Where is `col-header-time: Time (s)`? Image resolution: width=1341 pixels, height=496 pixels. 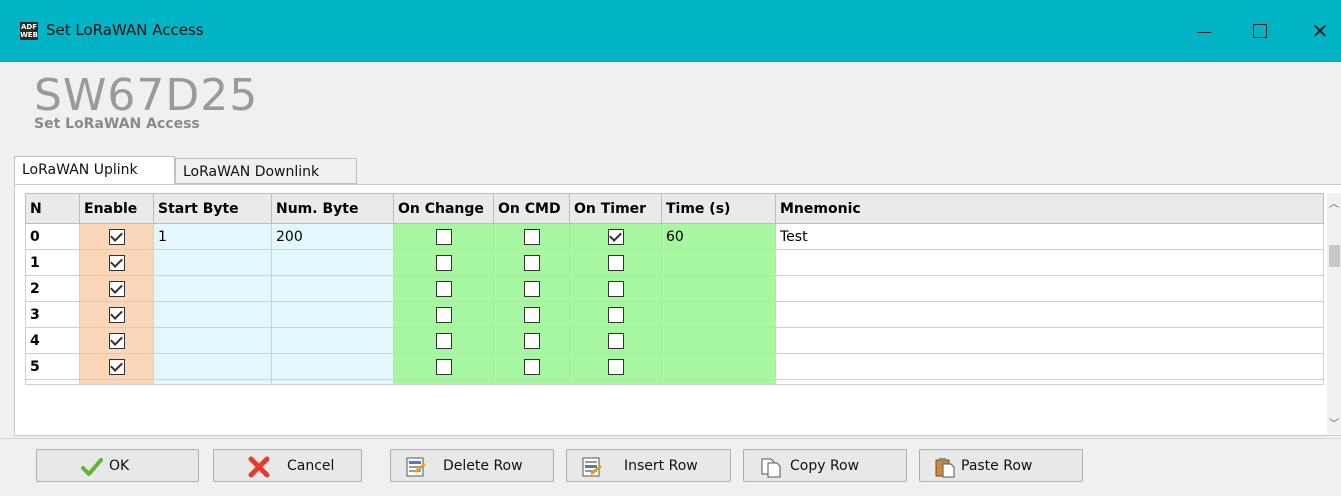
col-header-time: Time (s) is located at coordinates (718, 208).